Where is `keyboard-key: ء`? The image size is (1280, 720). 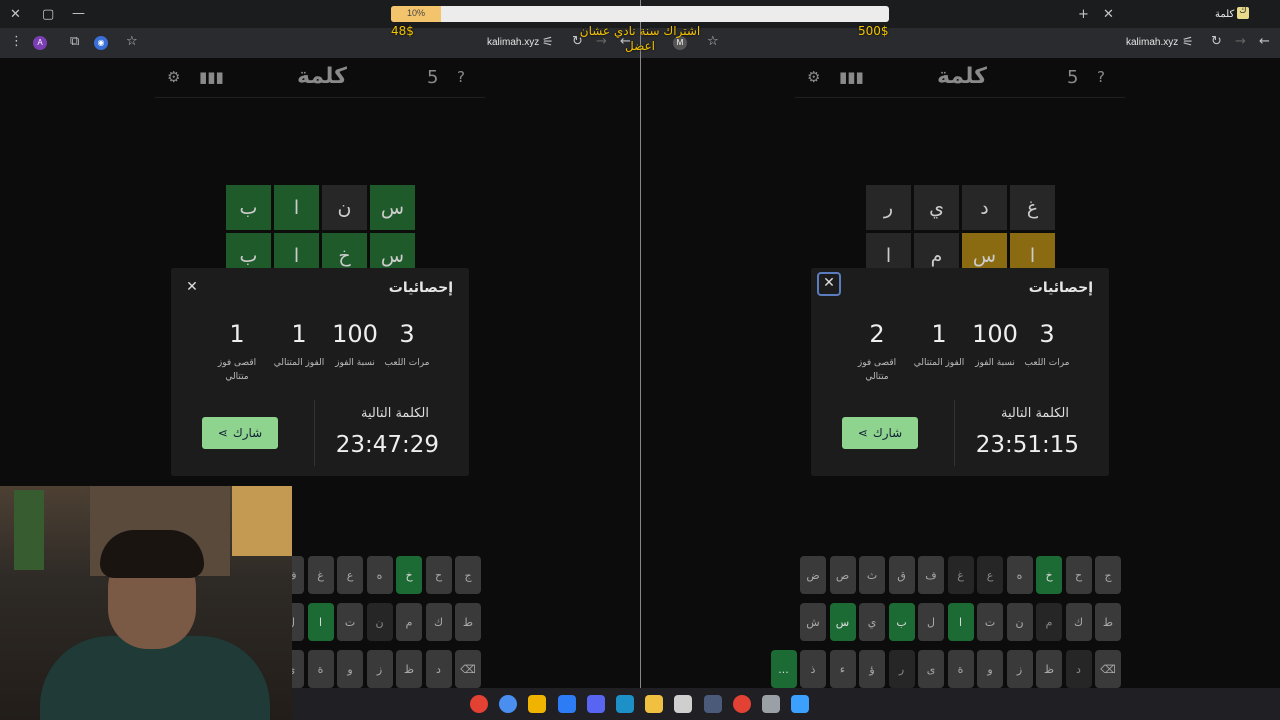 keyboard-key: ء is located at coordinates (842, 669).